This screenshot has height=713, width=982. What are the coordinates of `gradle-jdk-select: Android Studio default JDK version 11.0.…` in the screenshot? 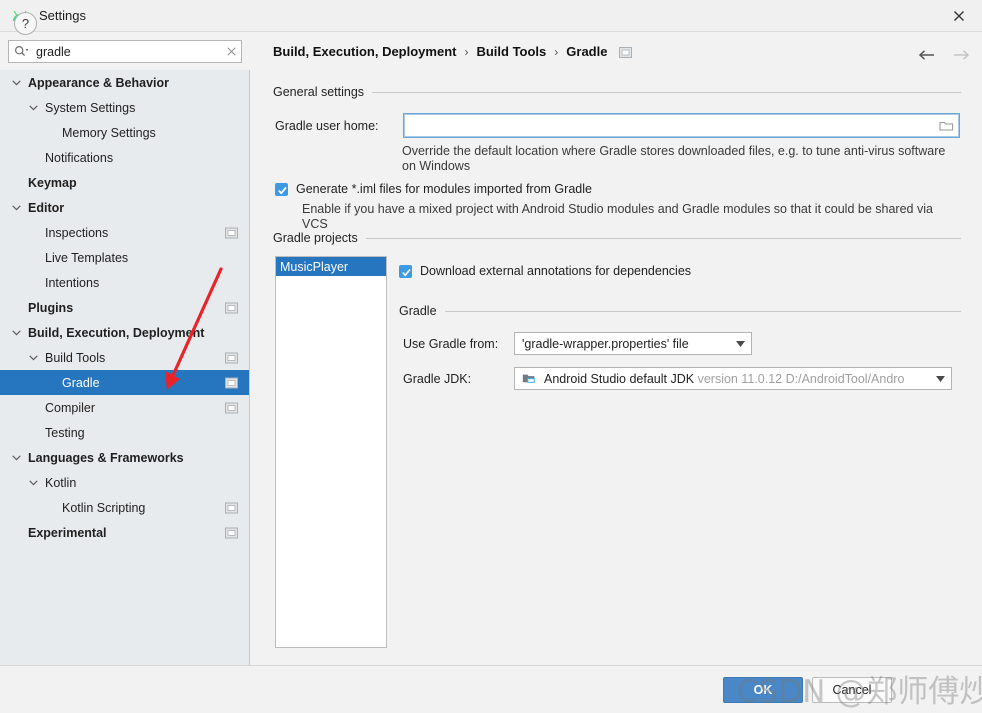 It's located at (733, 378).